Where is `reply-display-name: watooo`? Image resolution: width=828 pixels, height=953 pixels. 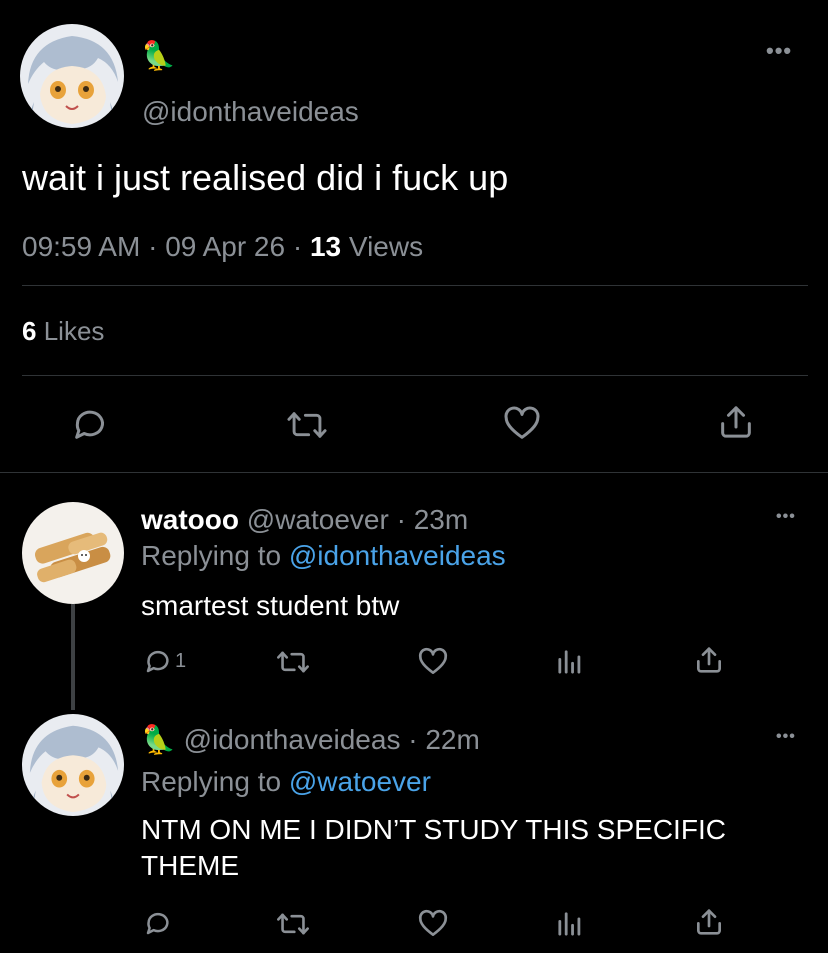
reply-display-name: watooo is located at coordinates (190, 519).